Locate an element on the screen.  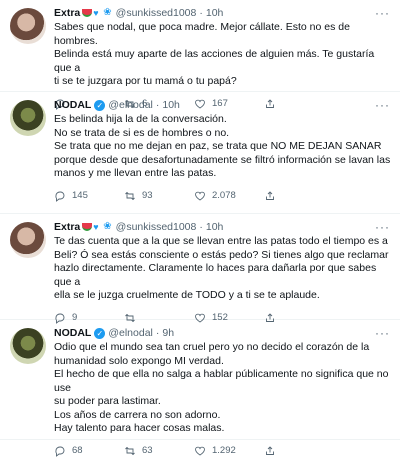
tweet-line: Hay talento para hacer cosas malas. is located at coordinates (139, 428).